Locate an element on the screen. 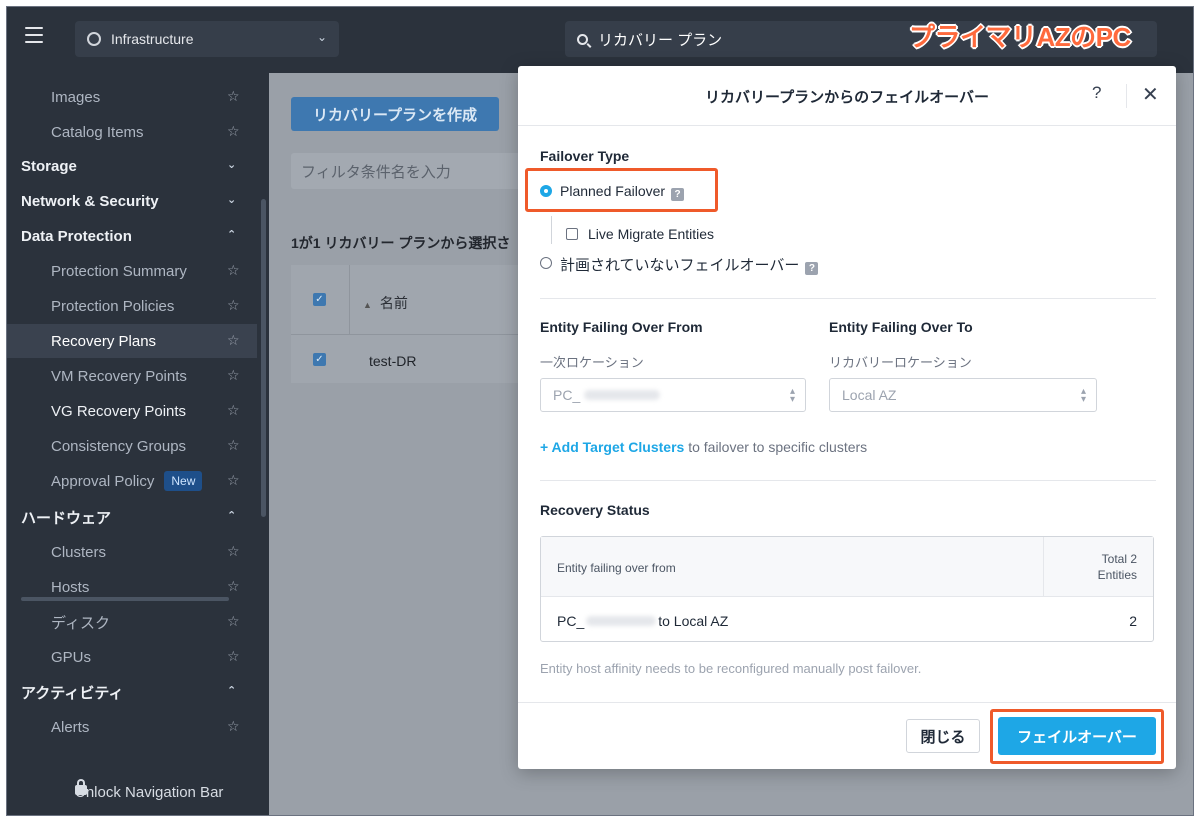 Image resolution: width=1200 pixels, height=822 pixels. sidebar-item-recovery-plans: Recovery Plans ☆ is located at coordinates (132, 341).